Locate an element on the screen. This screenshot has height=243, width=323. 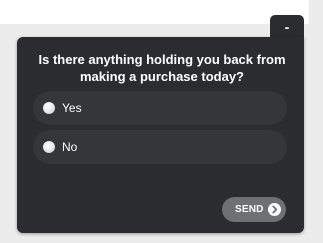
option-yes: Yes is located at coordinates (160, 108).